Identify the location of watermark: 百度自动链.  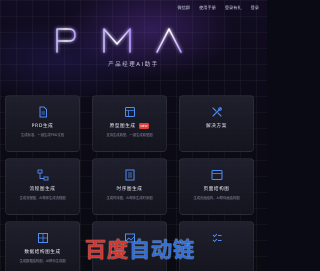
(176, 249).